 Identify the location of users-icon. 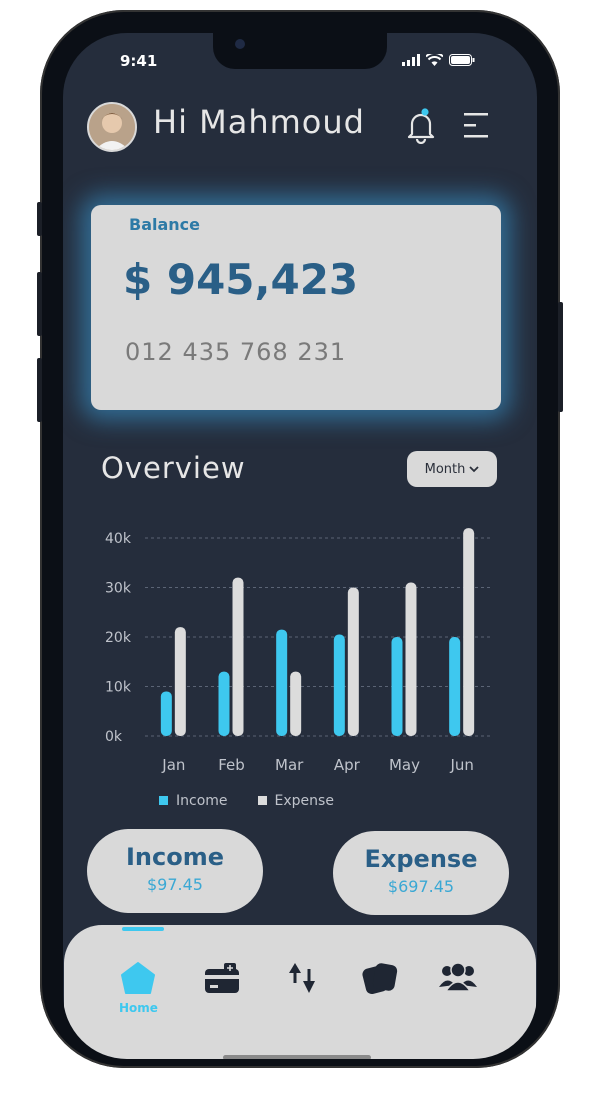
(458, 977).